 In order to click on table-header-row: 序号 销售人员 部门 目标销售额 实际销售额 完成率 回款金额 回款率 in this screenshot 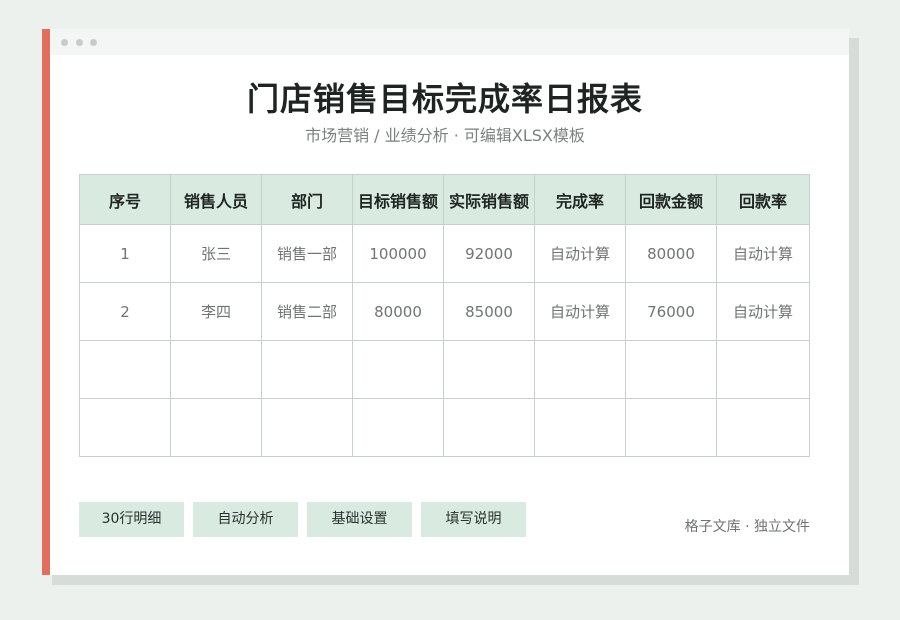, I will do `click(444, 199)`.